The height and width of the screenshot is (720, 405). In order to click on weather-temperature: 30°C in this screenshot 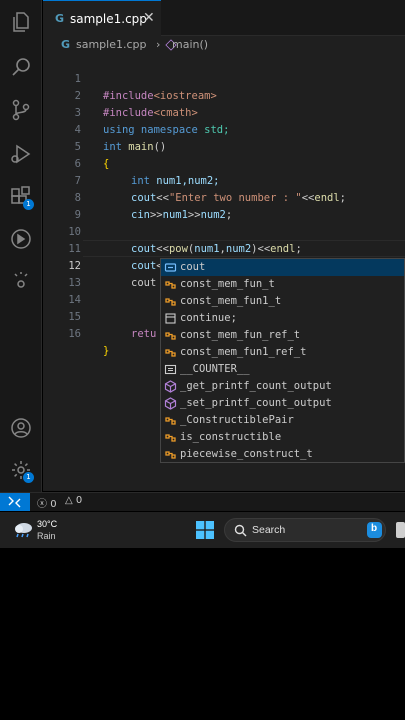, I will do `click(47, 524)`.